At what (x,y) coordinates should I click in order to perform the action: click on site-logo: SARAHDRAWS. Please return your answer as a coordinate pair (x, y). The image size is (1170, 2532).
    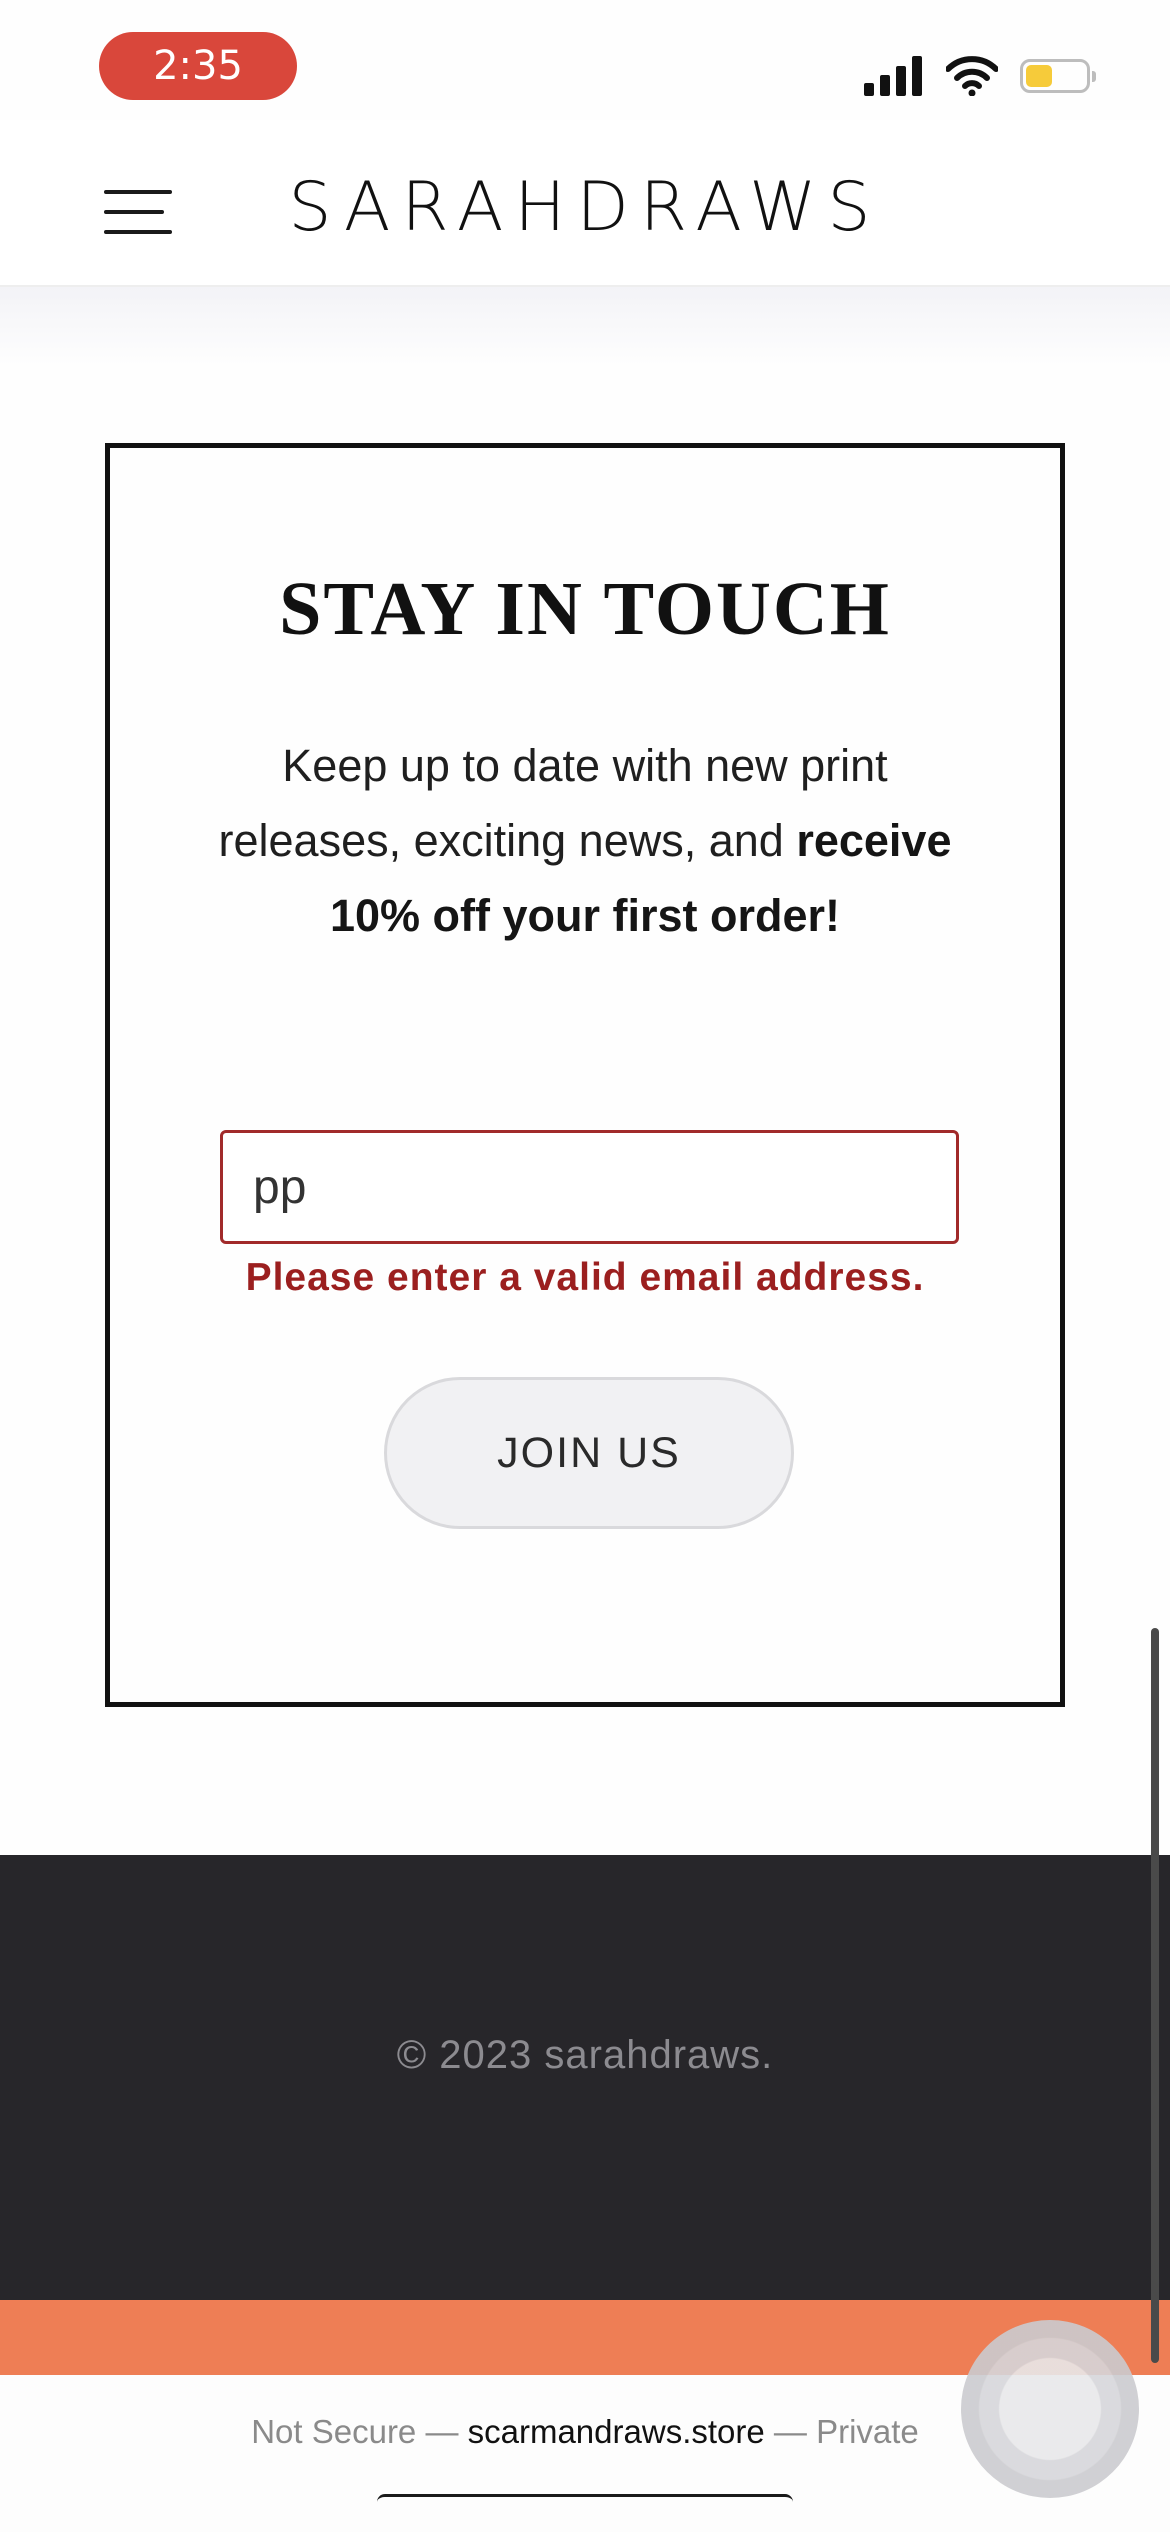
    Looking at the image, I should click on (585, 207).